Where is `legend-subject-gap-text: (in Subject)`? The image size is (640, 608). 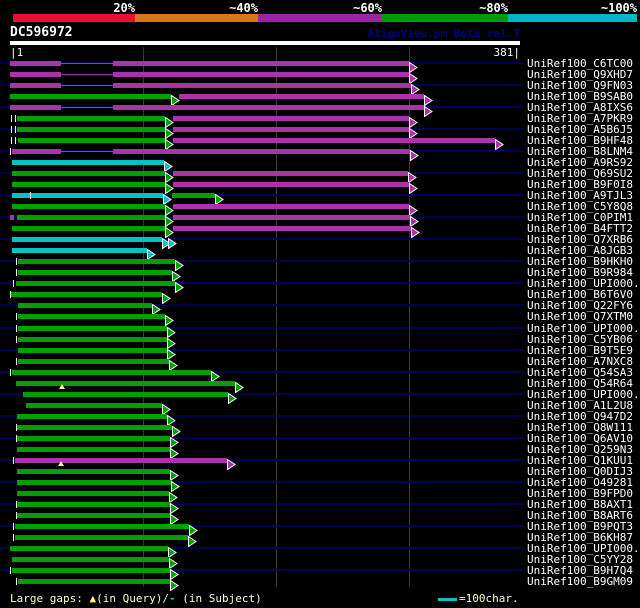
legend-subject-gap-text: (in Subject) is located at coordinates (218, 598).